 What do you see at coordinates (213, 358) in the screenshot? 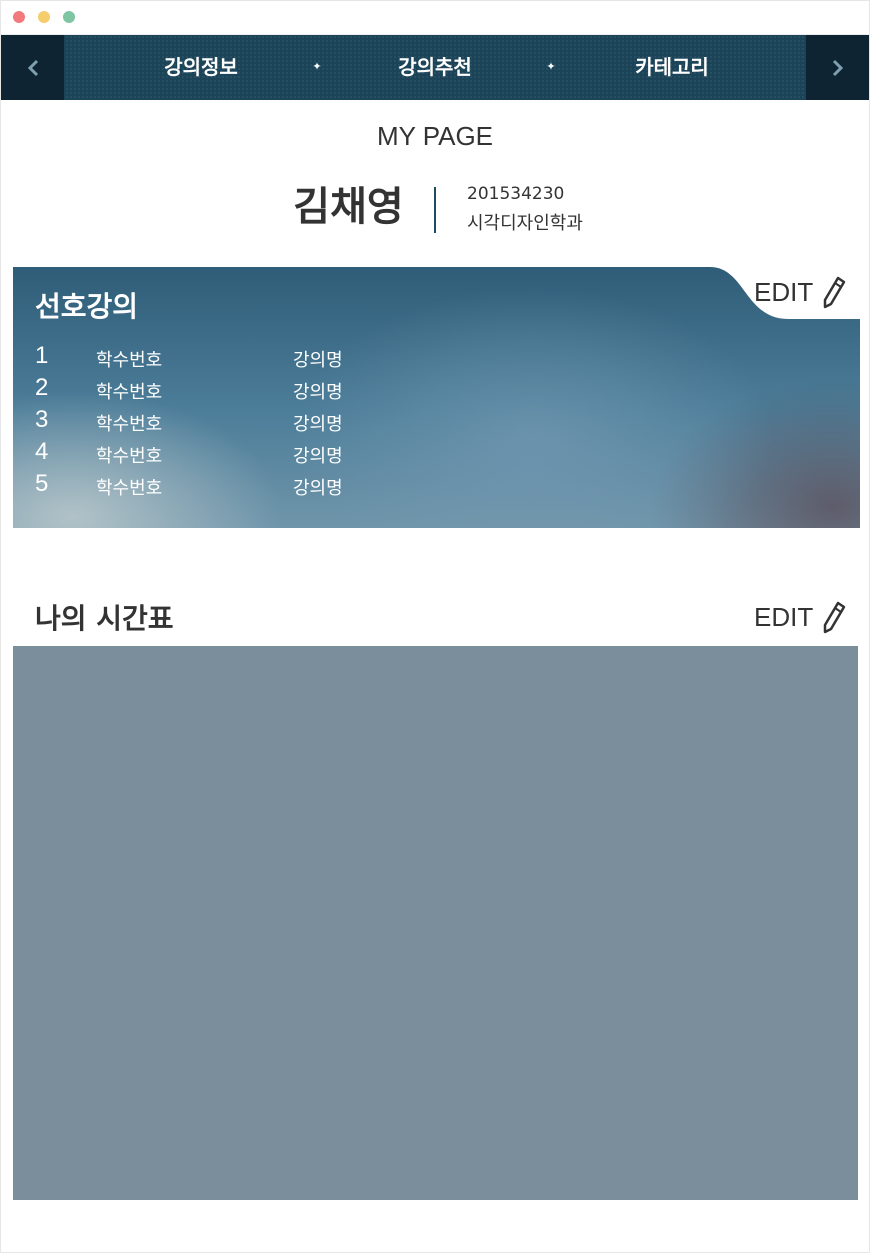
I see `list-item: 1 학수번호 강의명` at bounding box center [213, 358].